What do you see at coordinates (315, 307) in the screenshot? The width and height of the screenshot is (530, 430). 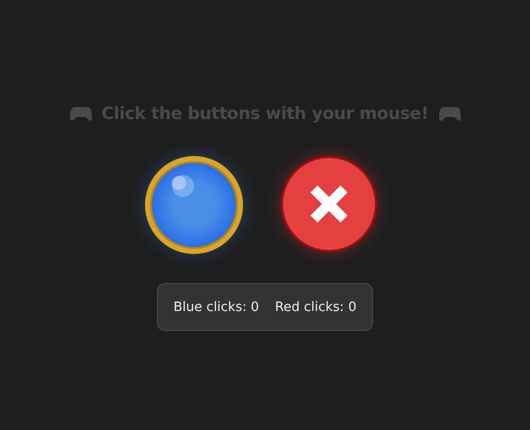 I see `click-counter: Red clicks: 0` at bounding box center [315, 307].